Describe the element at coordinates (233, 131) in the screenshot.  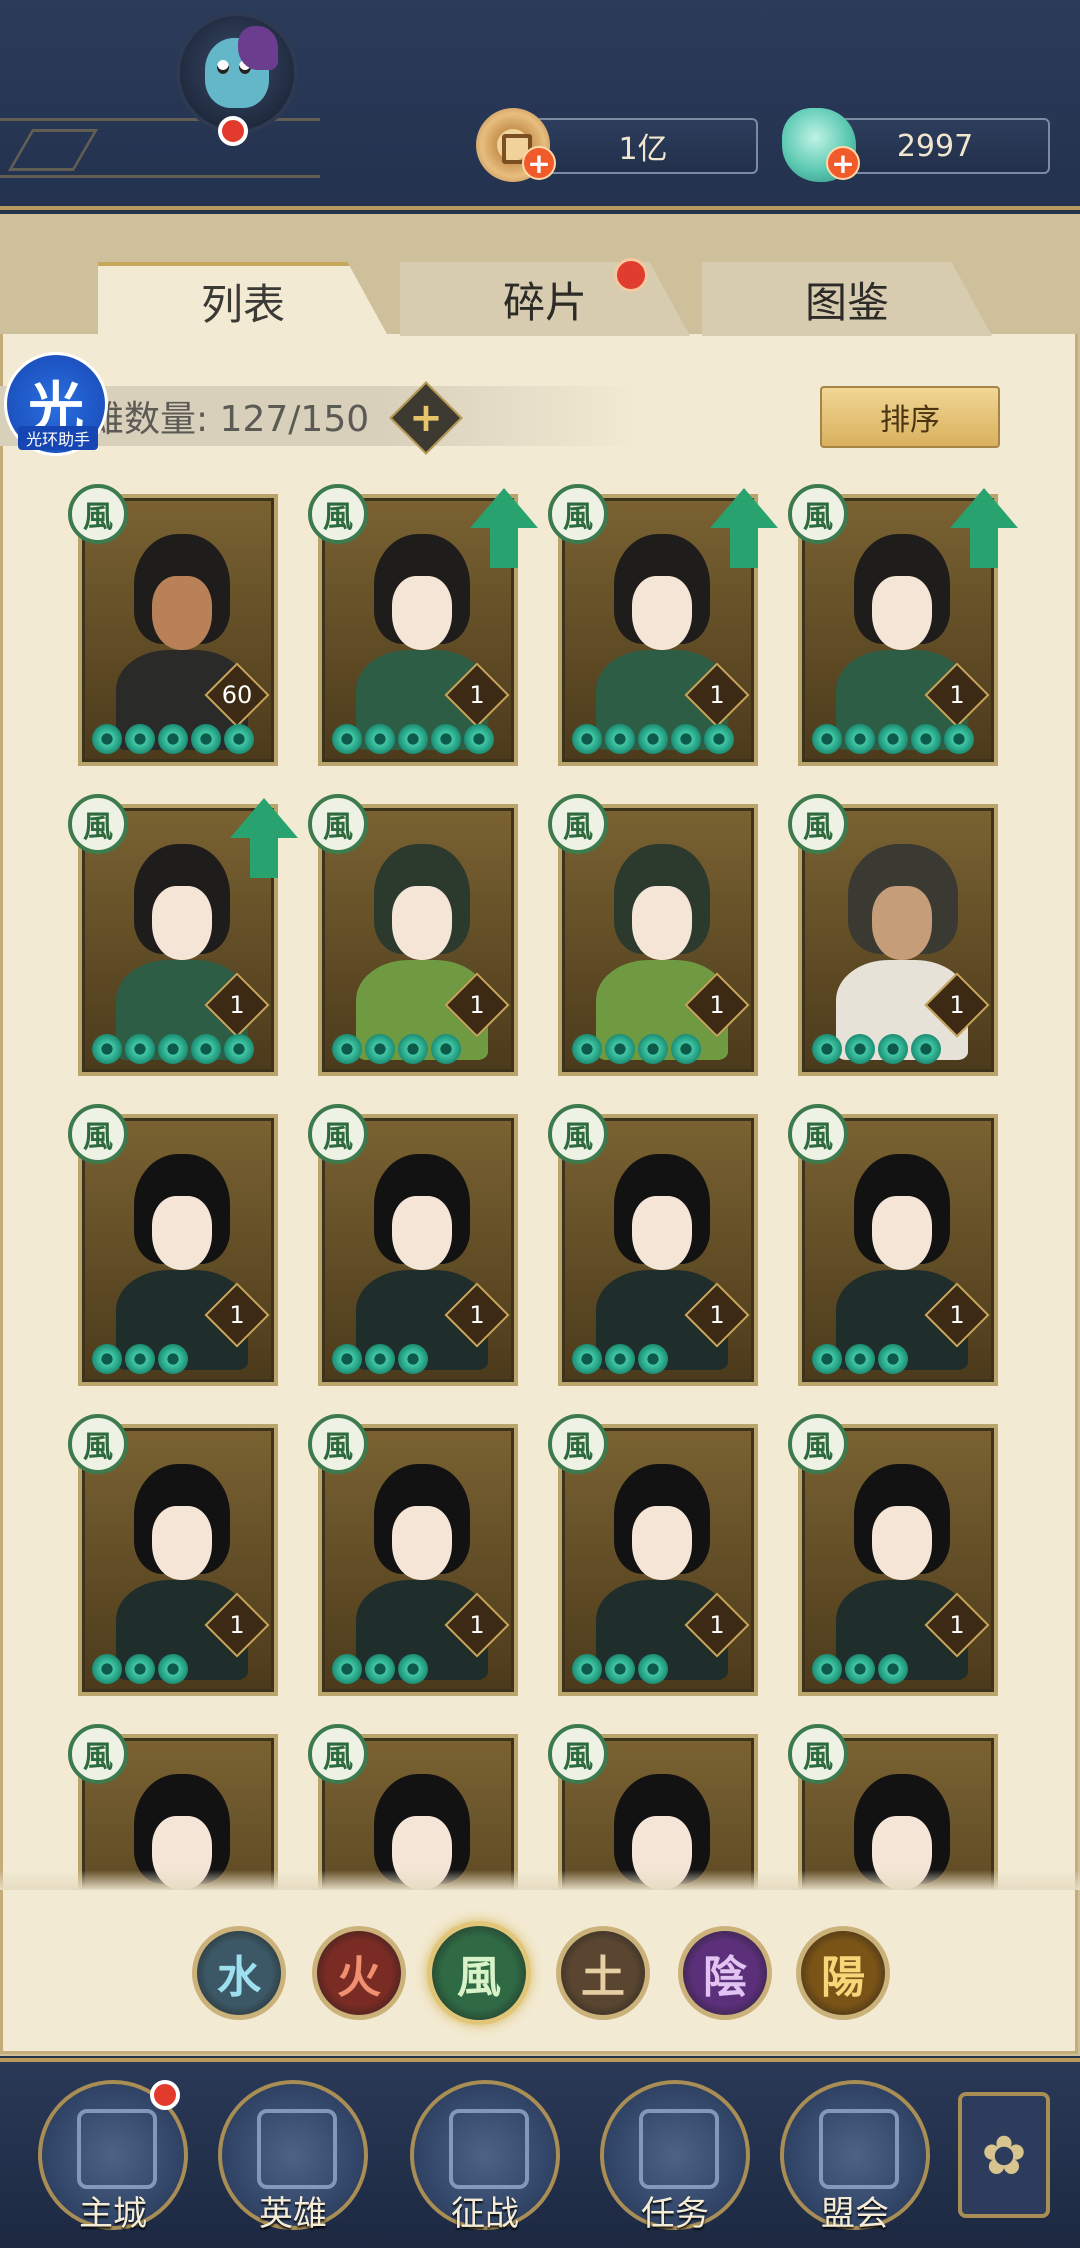
I see `avatar-notification-dot` at that location.